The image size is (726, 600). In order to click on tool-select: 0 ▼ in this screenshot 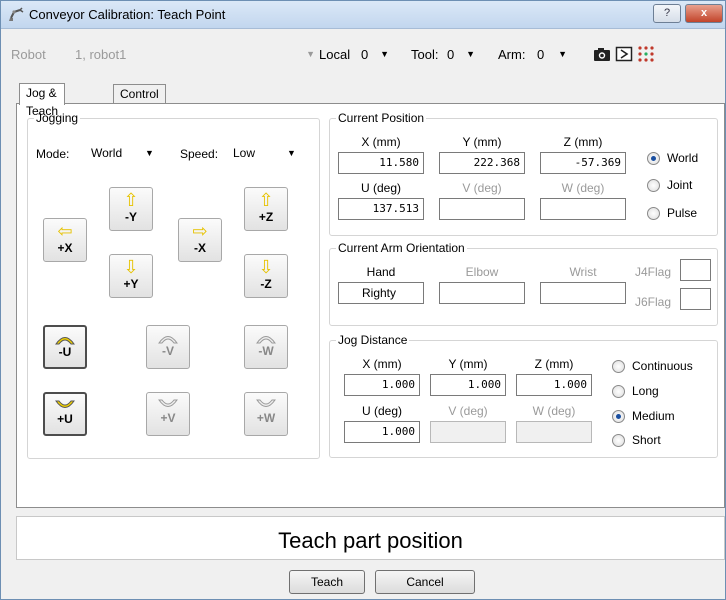, I will do `click(460, 55)`.